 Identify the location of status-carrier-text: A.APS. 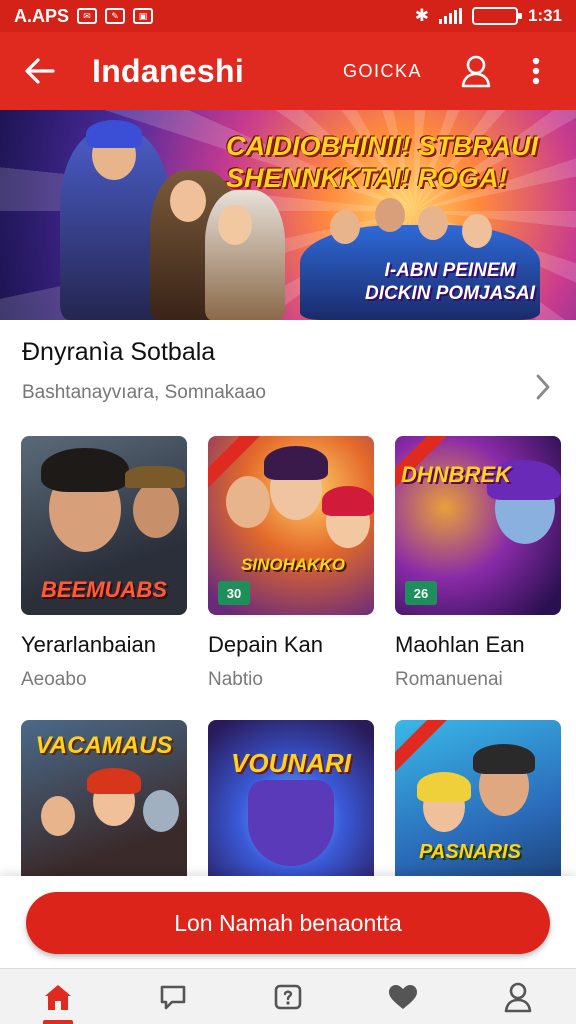
(42, 15).